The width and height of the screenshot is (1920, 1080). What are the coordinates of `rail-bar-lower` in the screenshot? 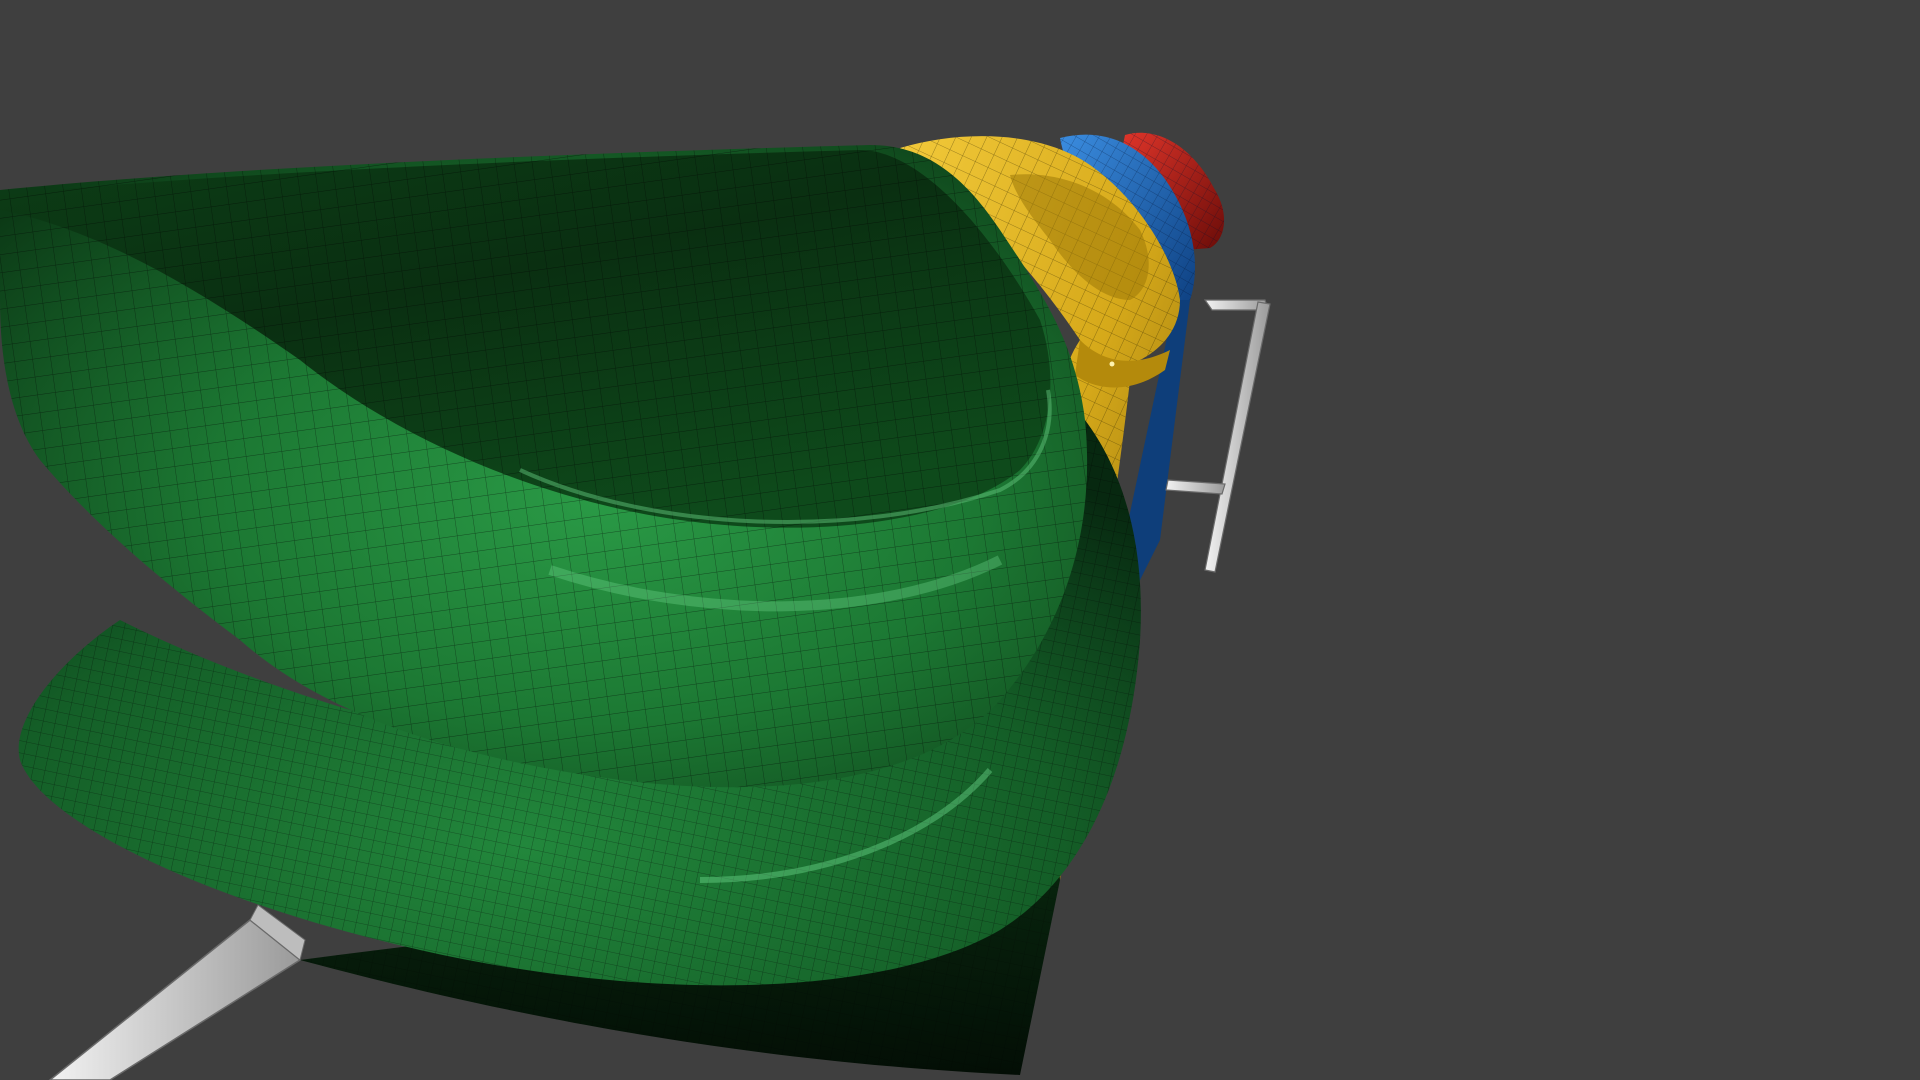 It's located at (177, 992).